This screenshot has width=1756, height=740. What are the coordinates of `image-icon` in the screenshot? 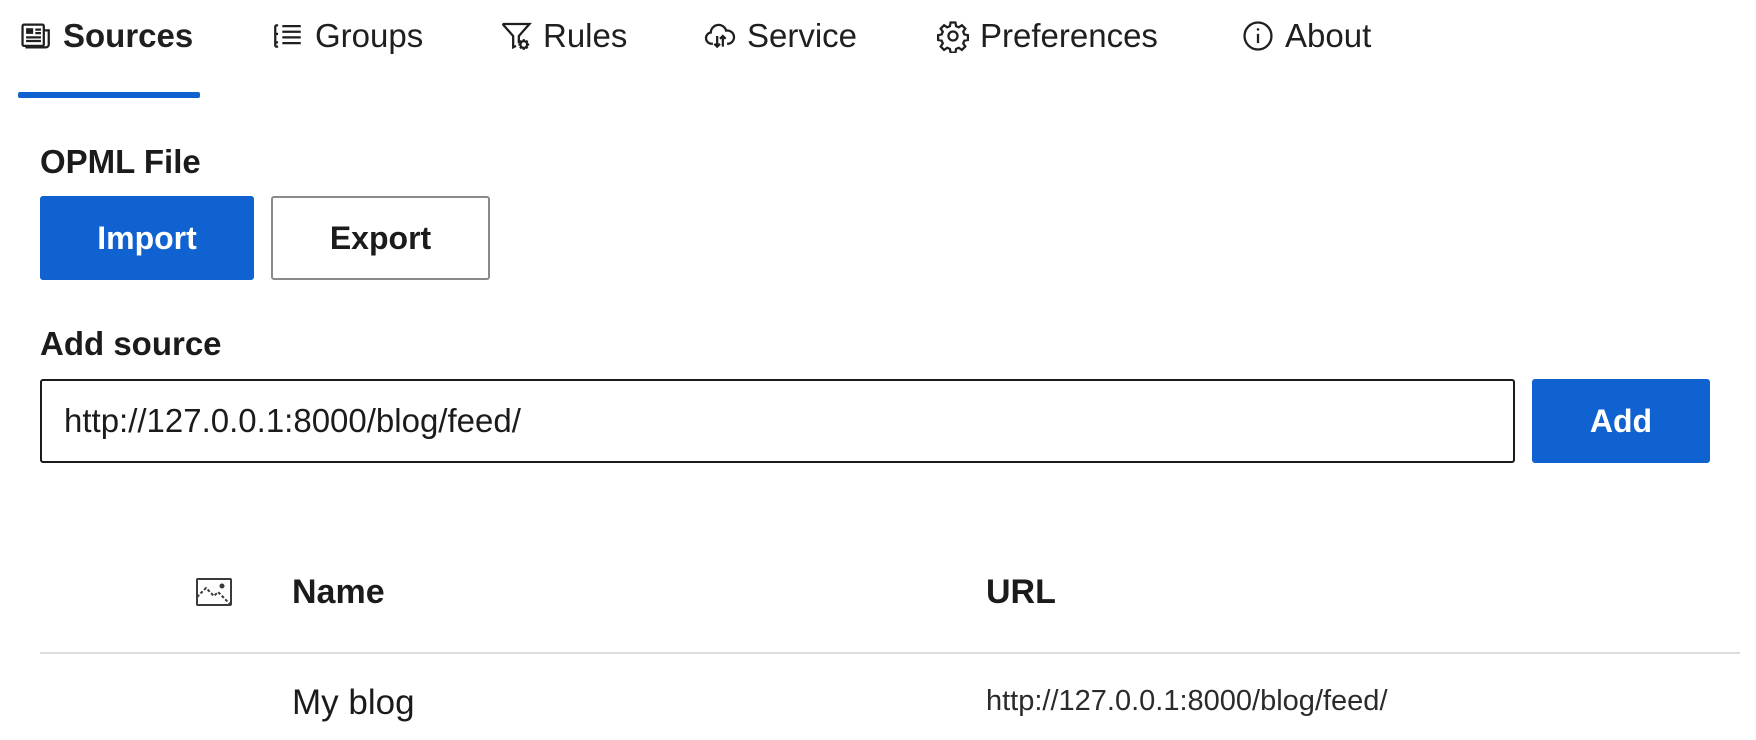 It's located at (214, 593).